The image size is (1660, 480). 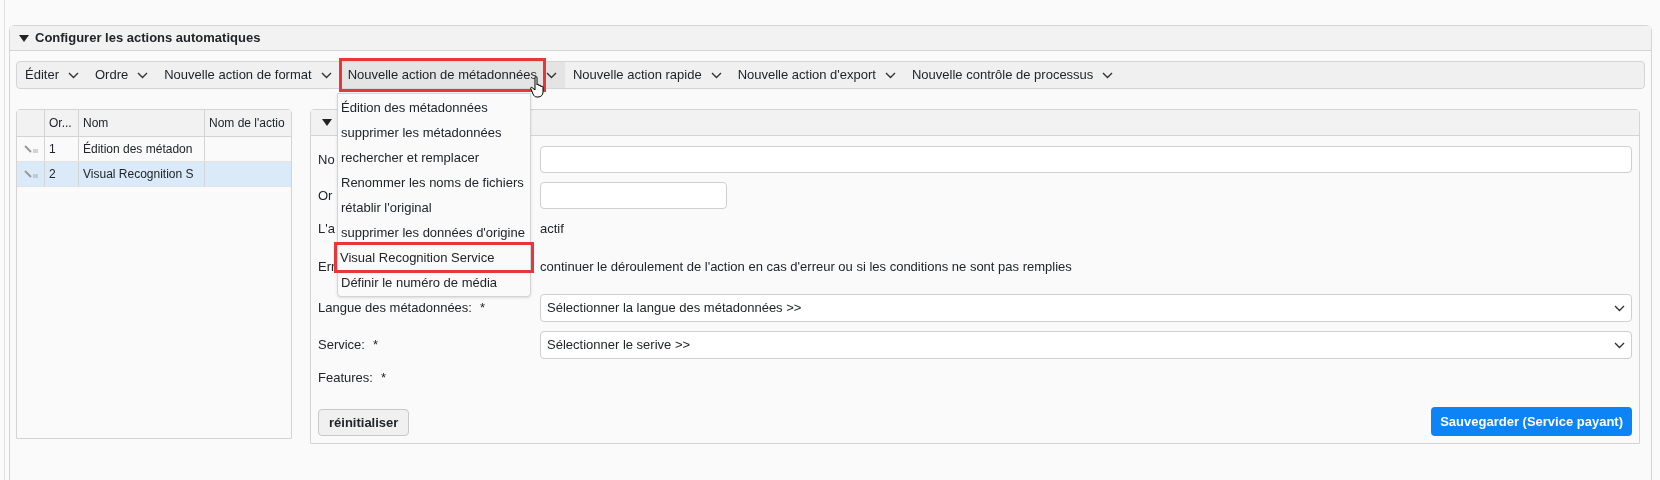 What do you see at coordinates (434, 107) in the screenshot?
I see `menu-item: Édition des métadonnées` at bounding box center [434, 107].